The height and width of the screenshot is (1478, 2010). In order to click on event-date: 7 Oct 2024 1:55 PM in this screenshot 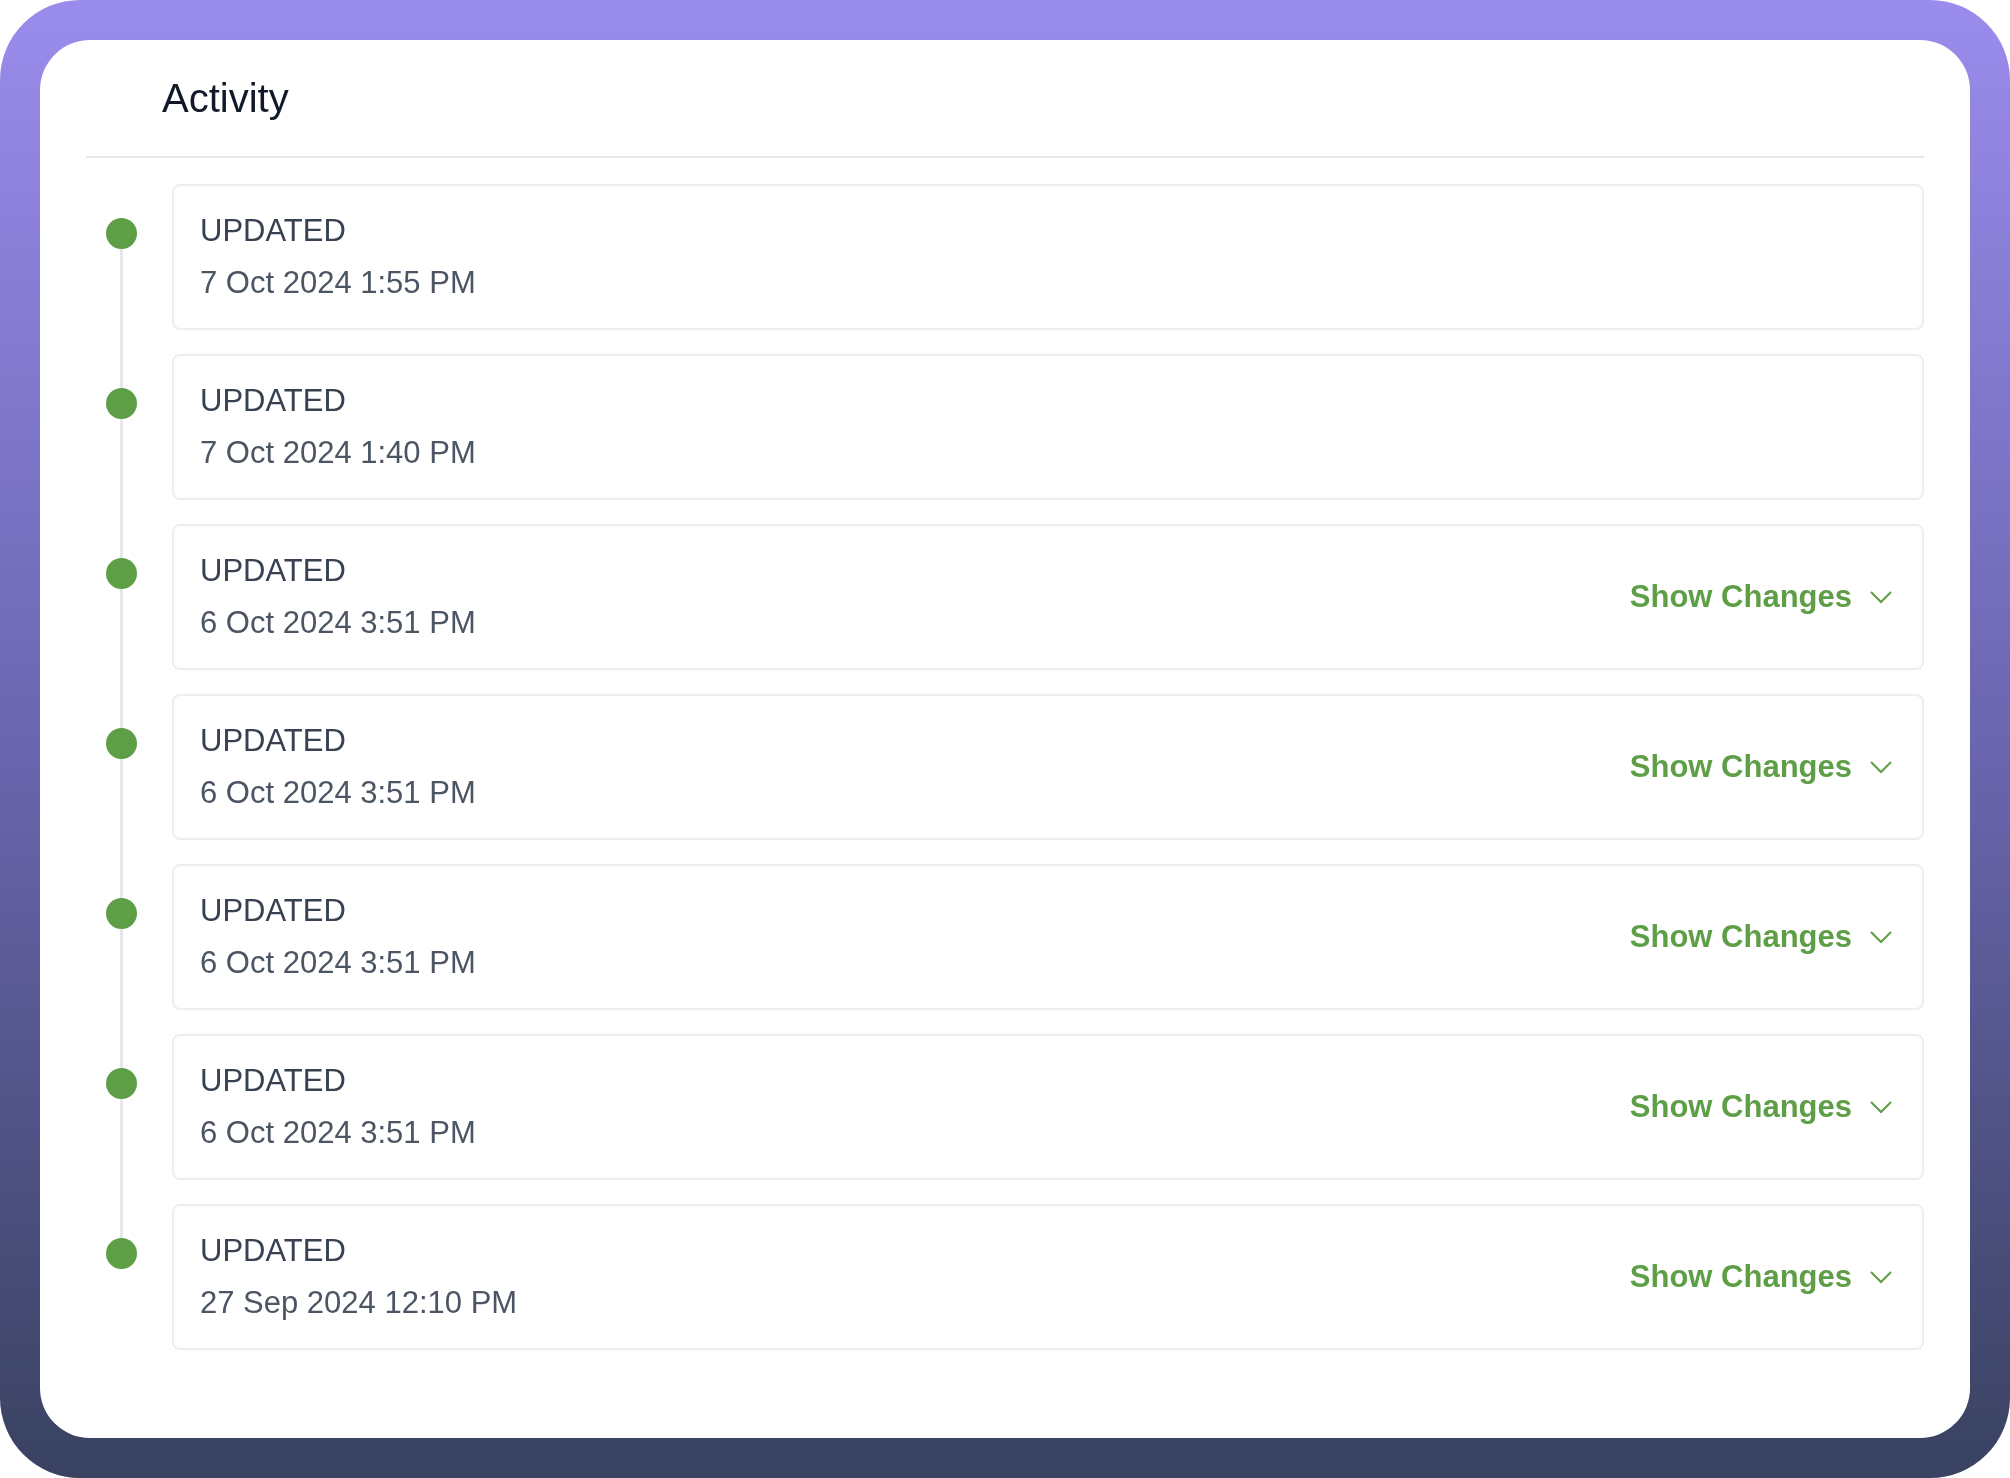, I will do `click(338, 283)`.